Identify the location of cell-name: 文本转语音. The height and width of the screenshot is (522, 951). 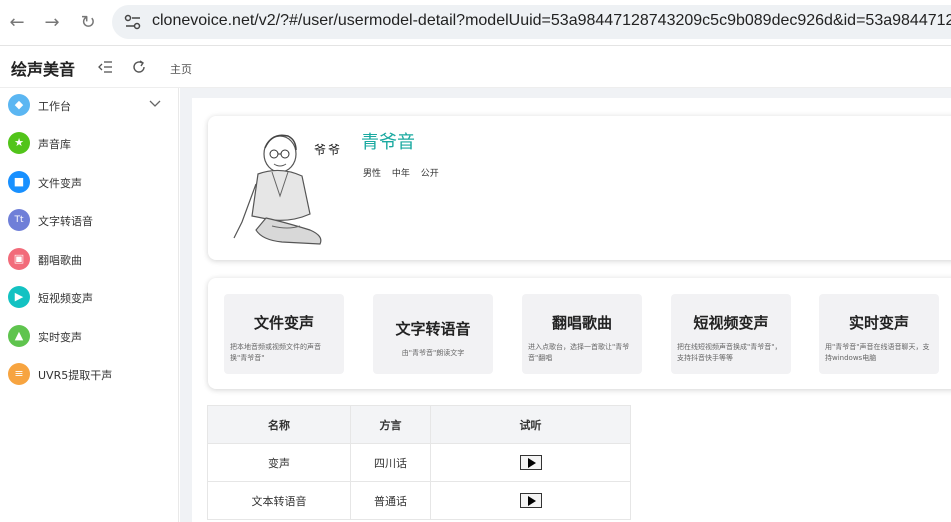
(279, 500).